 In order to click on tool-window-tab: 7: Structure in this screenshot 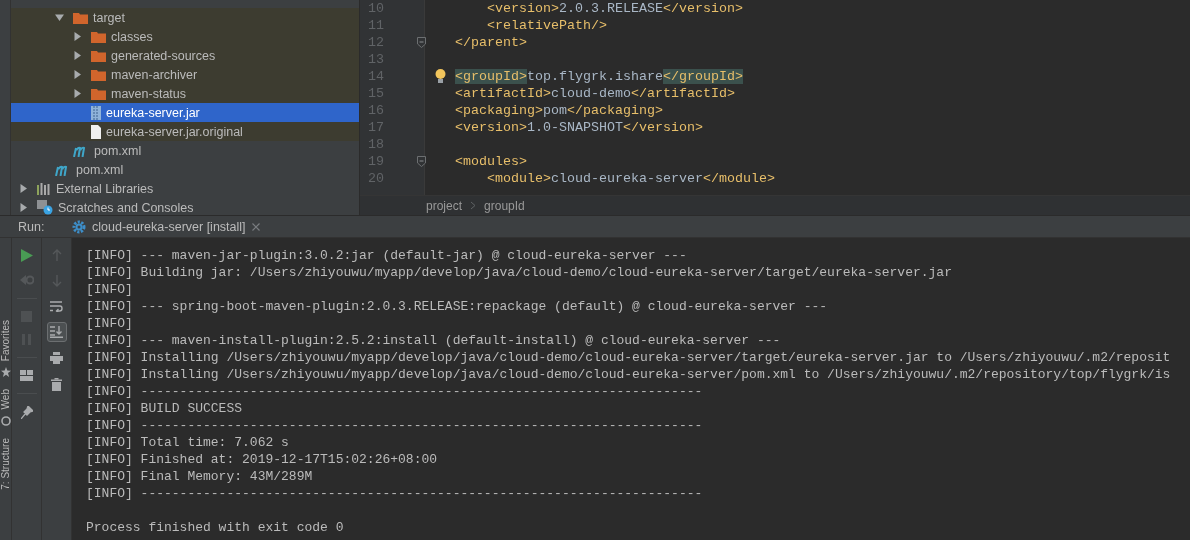, I will do `click(5, 463)`.